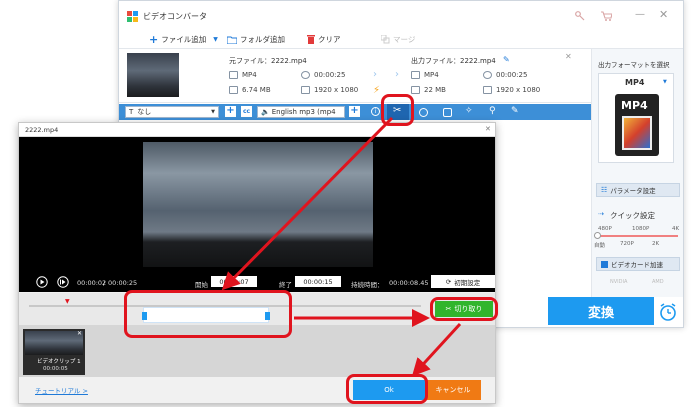 The width and height of the screenshot is (700, 407). I want to click on arrow-to-trim-range, so click(307, 203).